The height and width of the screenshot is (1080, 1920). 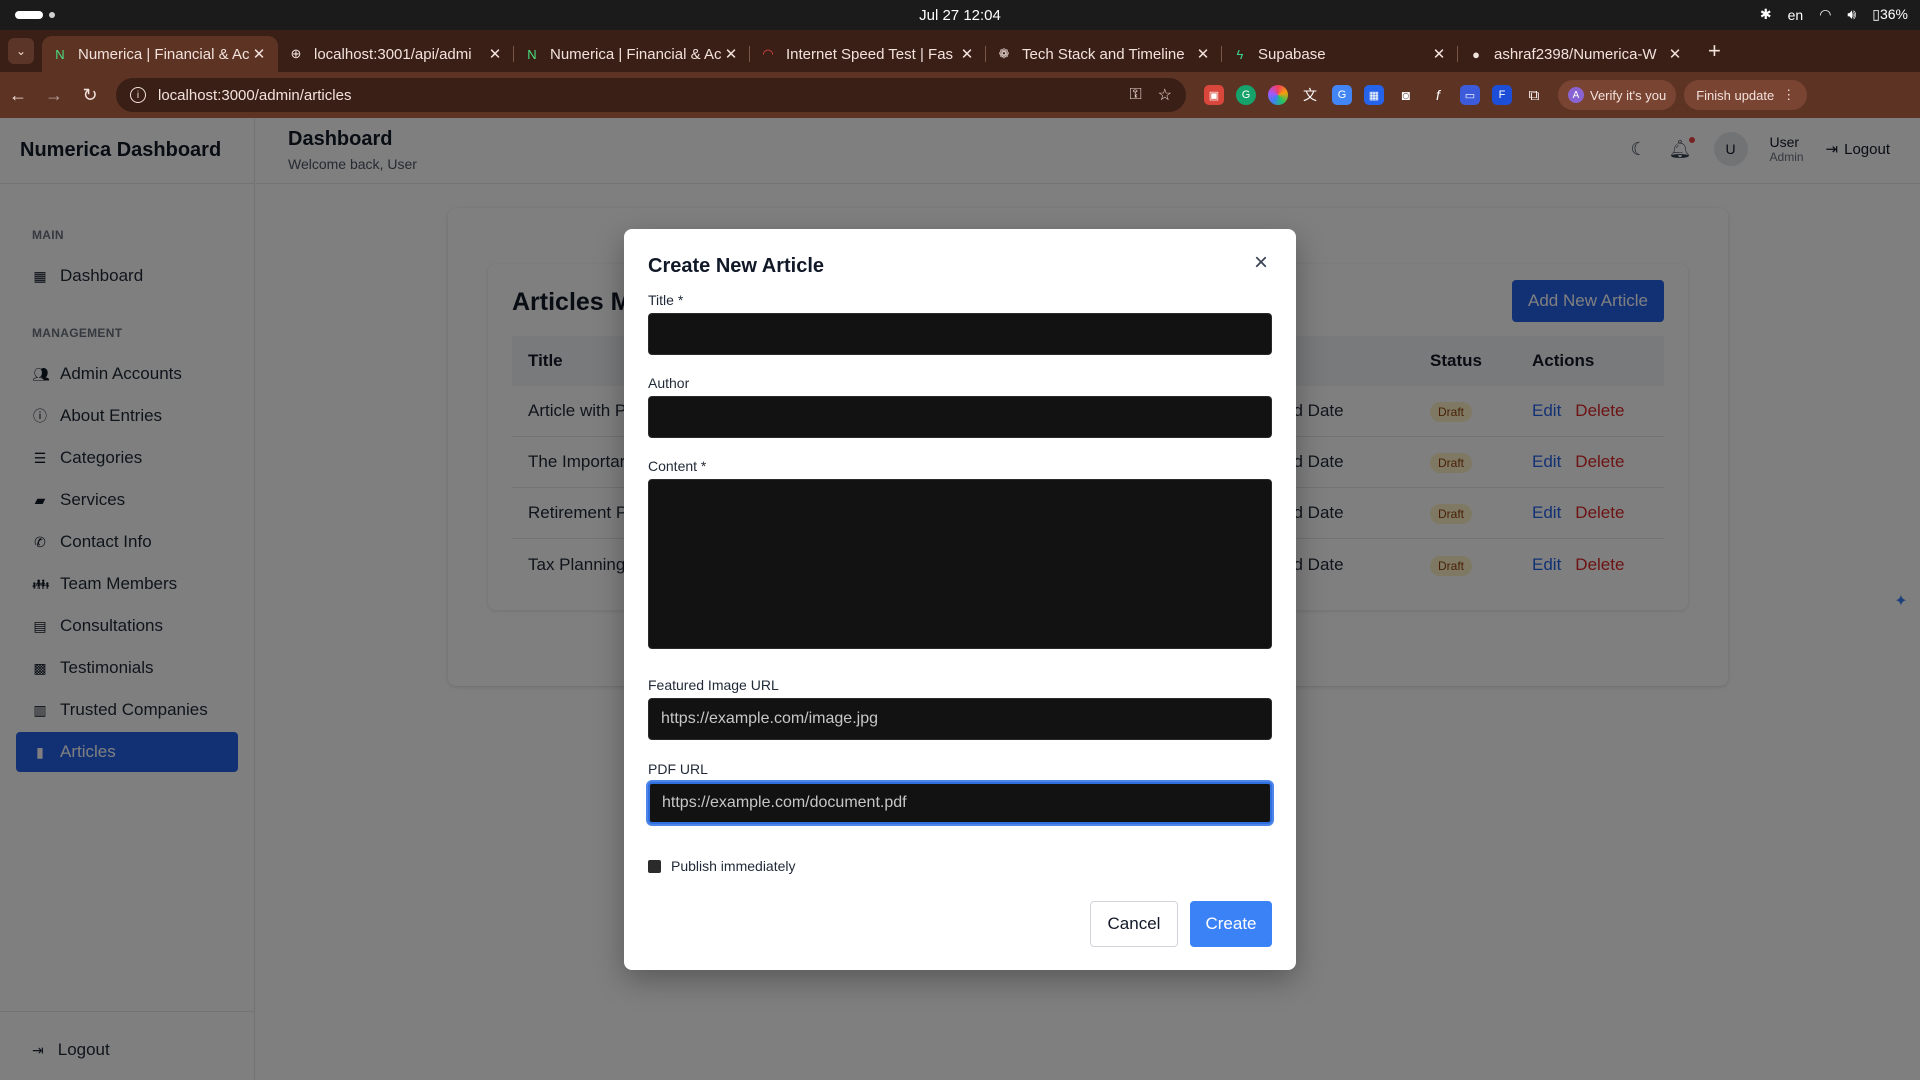 I want to click on tab-title: Tech Stack and Timeline, so click(x=1103, y=54).